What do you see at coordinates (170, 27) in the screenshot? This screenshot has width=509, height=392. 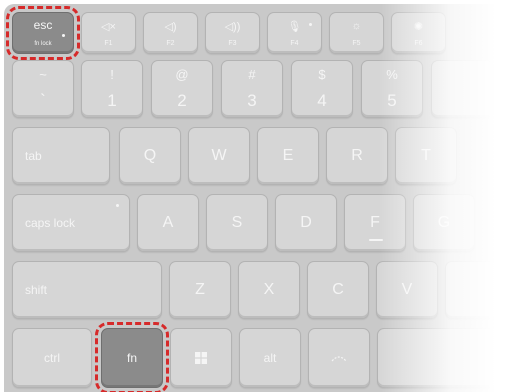 I see `volume-down-icon: ◁)` at bounding box center [170, 27].